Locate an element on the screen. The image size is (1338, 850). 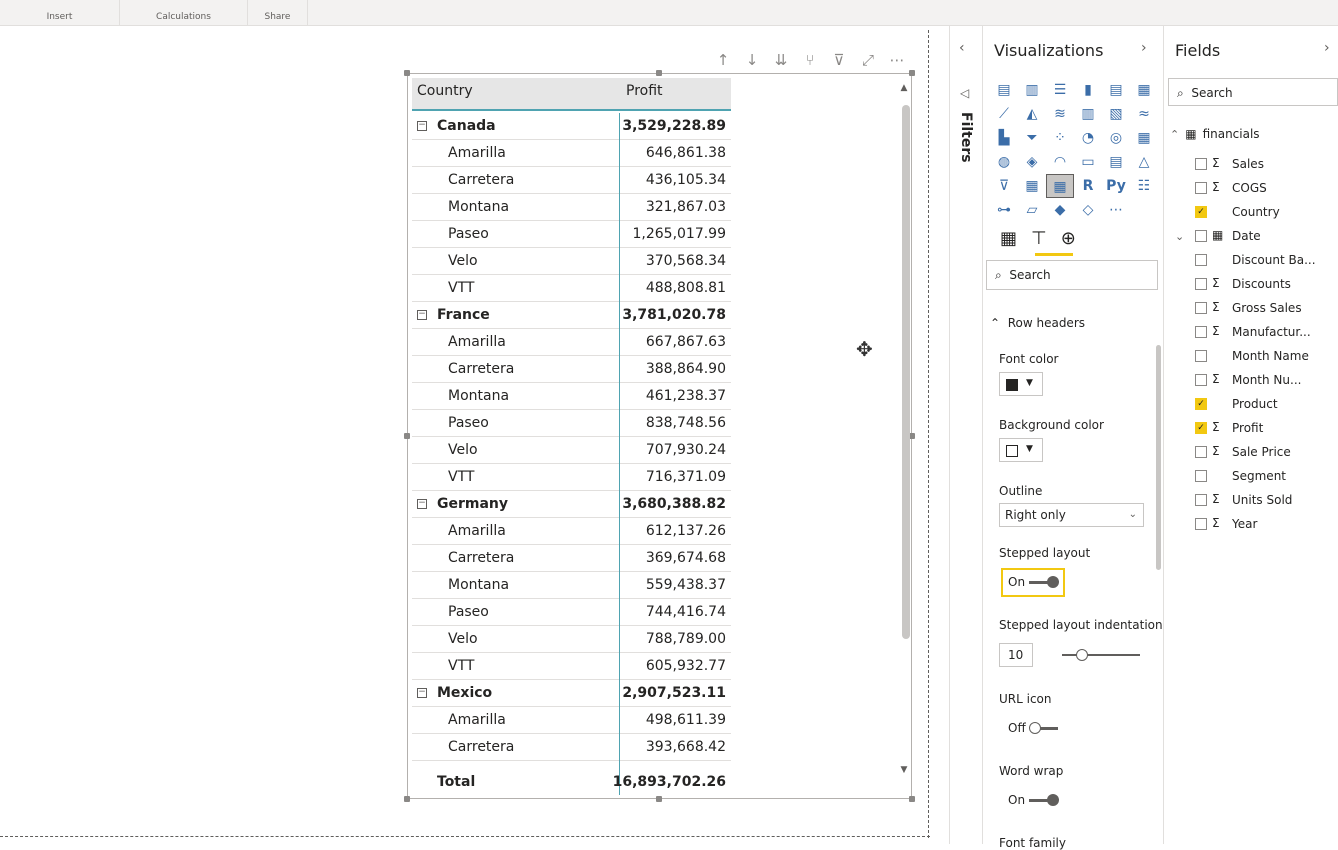
field-item: Σ Units Sold is located at coordinates (1265, 501).